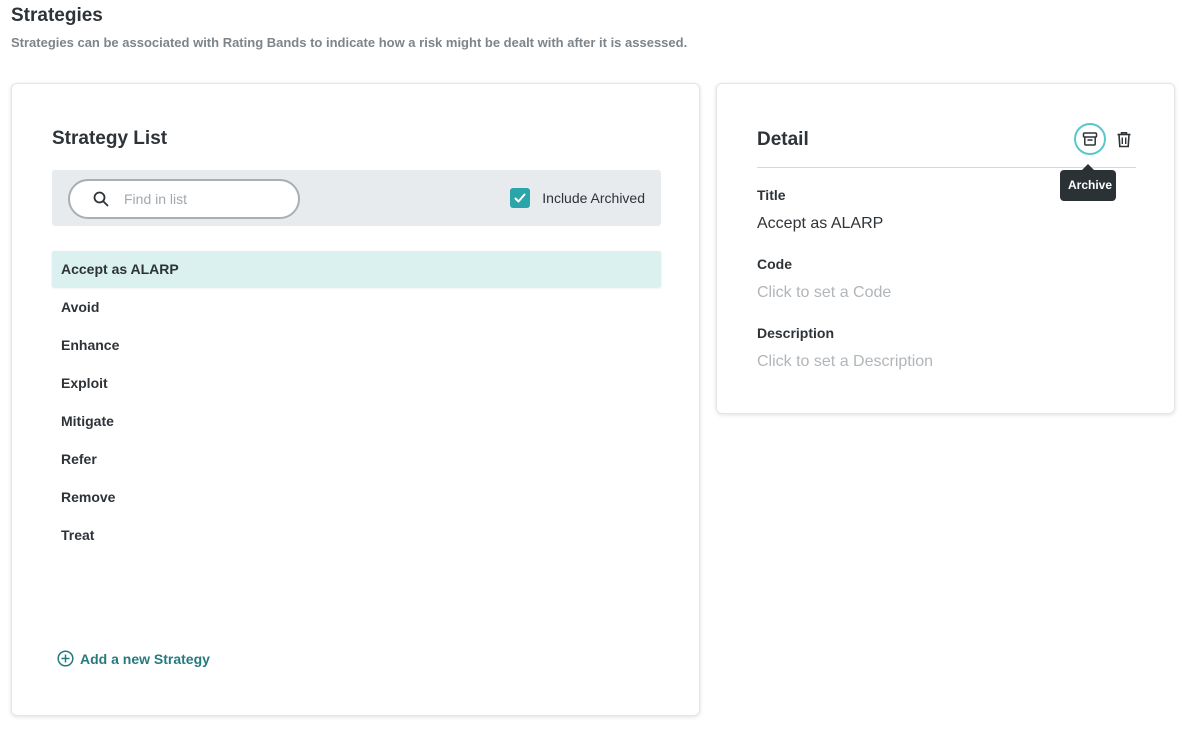 The image size is (1192, 738). What do you see at coordinates (356, 421) in the screenshot?
I see `list-item: Mitigate` at bounding box center [356, 421].